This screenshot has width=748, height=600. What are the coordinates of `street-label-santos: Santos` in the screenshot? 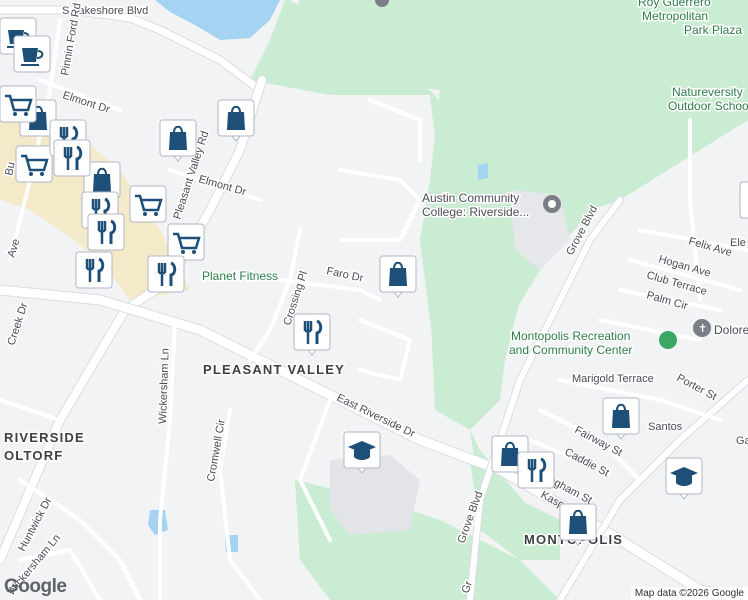 It's located at (665, 427).